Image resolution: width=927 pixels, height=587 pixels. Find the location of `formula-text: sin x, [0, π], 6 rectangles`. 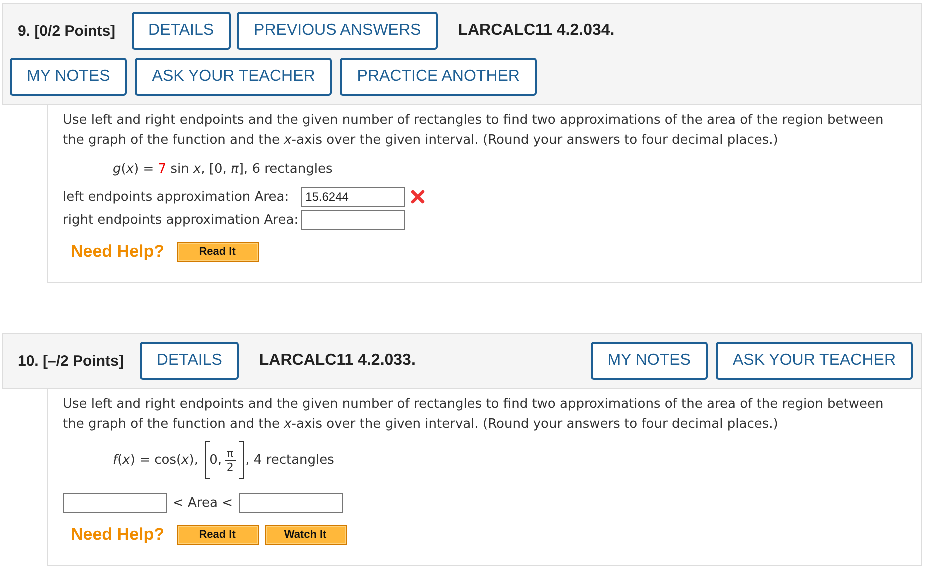

formula-text: sin x, [0, π], 6 rectangles is located at coordinates (251, 169).